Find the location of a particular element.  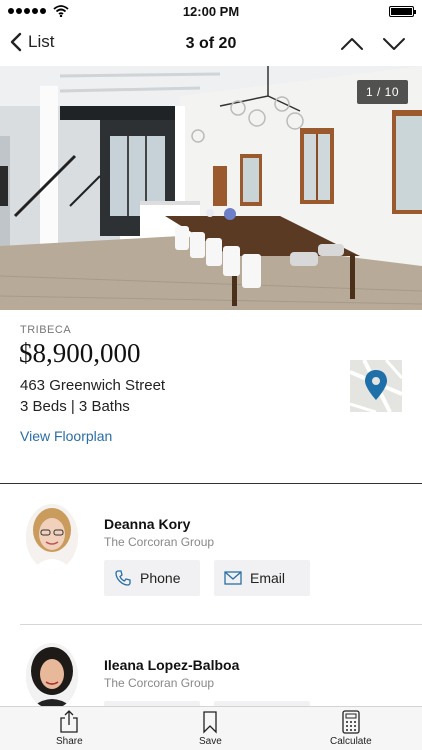

phone-button: Phone is located at coordinates (152, 578).